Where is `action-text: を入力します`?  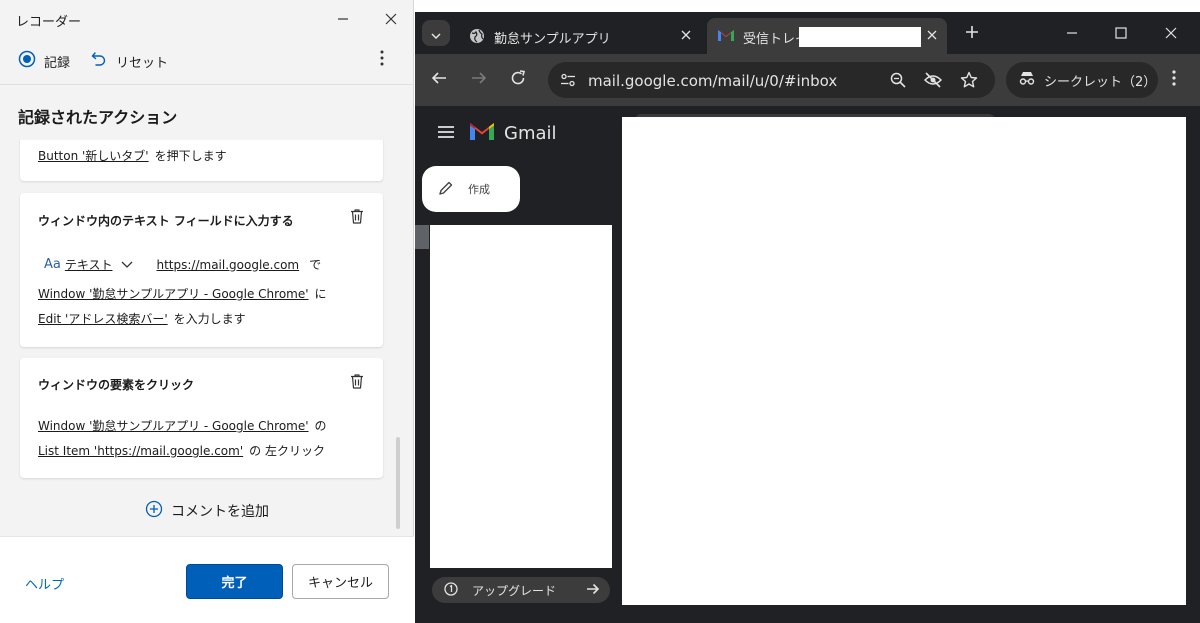 action-text: を入力します is located at coordinates (209, 319).